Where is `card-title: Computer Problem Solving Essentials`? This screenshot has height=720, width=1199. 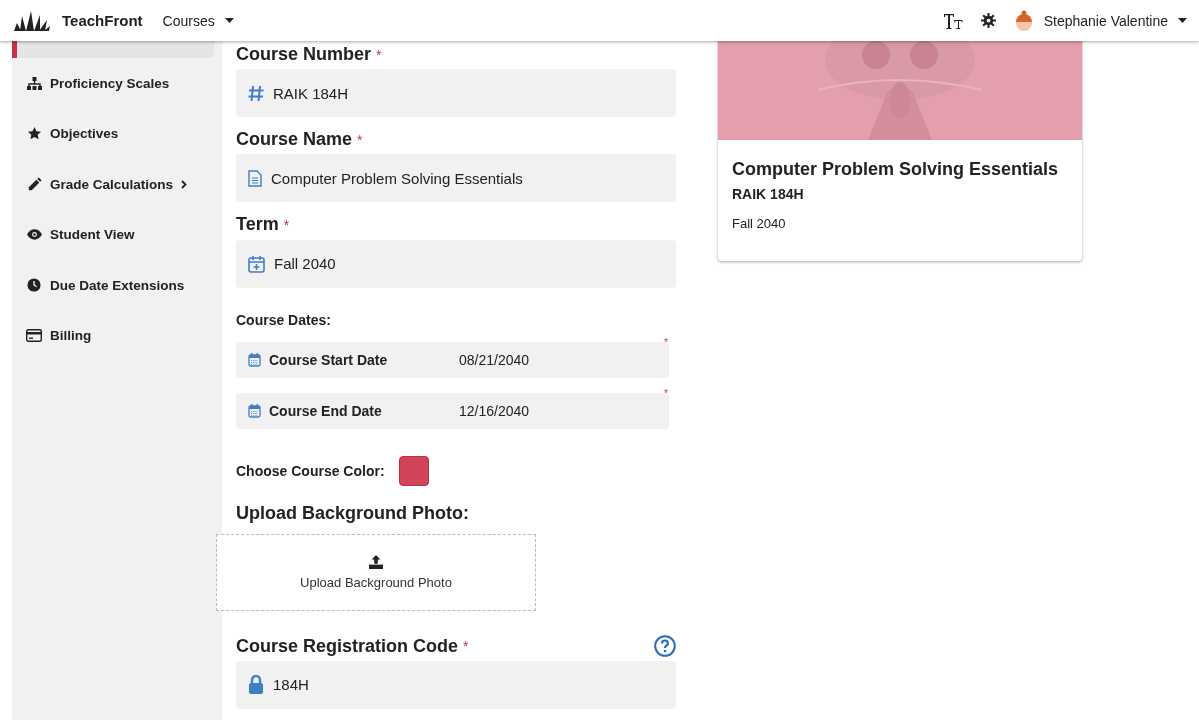 card-title: Computer Problem Solving Essentials is located at coordinates (896, 169).